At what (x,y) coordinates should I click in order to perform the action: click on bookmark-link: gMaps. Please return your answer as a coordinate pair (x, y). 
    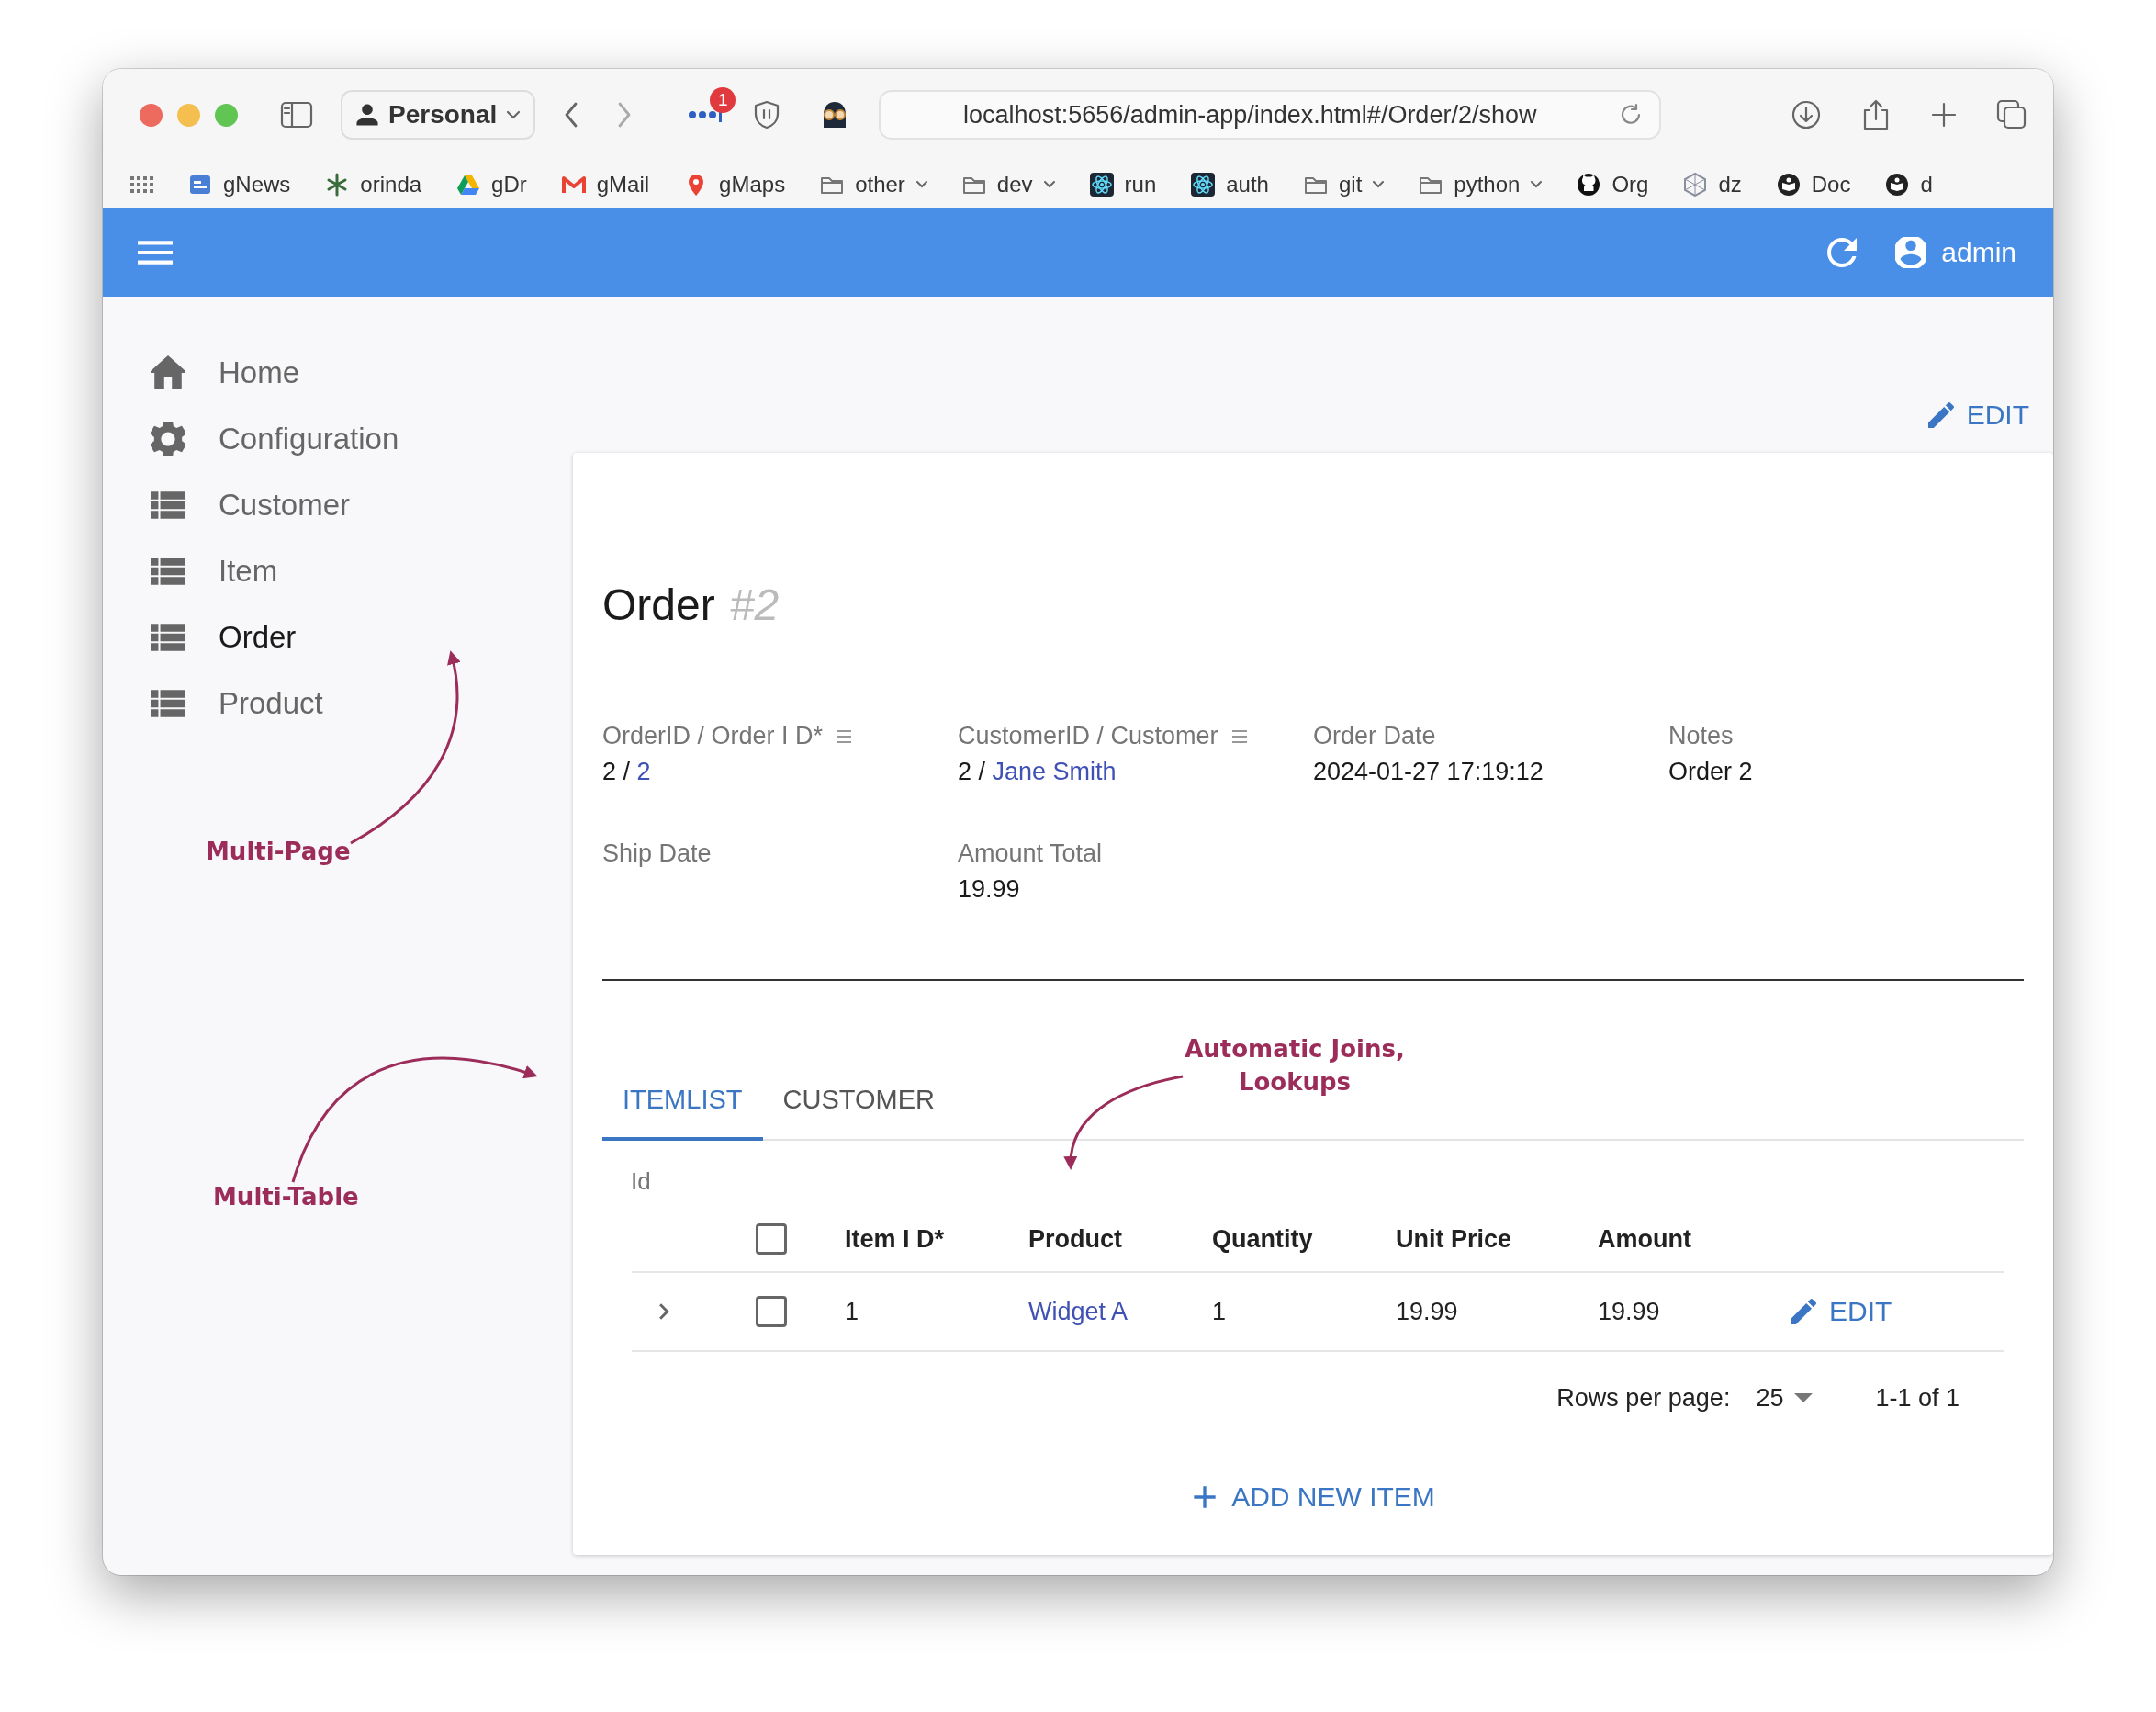
    Looking at the image, I should click on (735, 184).